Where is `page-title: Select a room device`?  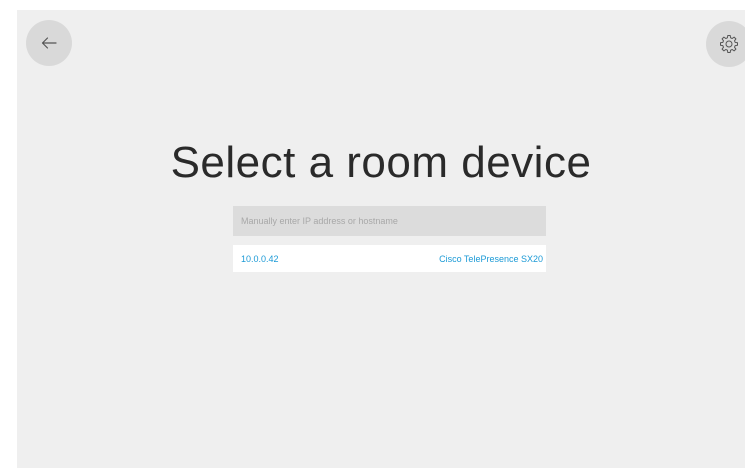 page-title: Select a room device is located at coordinates (381, 162).